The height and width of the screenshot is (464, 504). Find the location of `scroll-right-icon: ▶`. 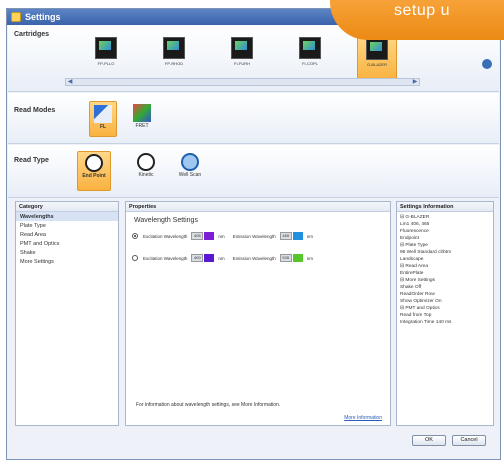

scroll-right-icon: ▶ is located at coordinates (415, 82).